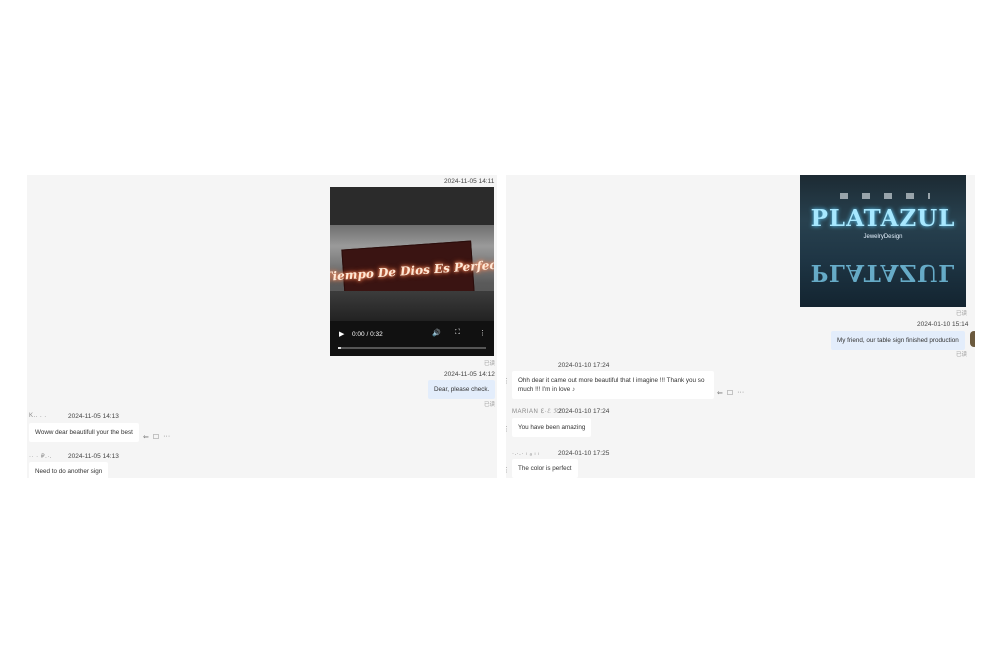 This screenshot has height=666, width=1000. I want to click on product-photo: PLATAZUL JewelryDesign PLATAZUL, so click(883, 241).